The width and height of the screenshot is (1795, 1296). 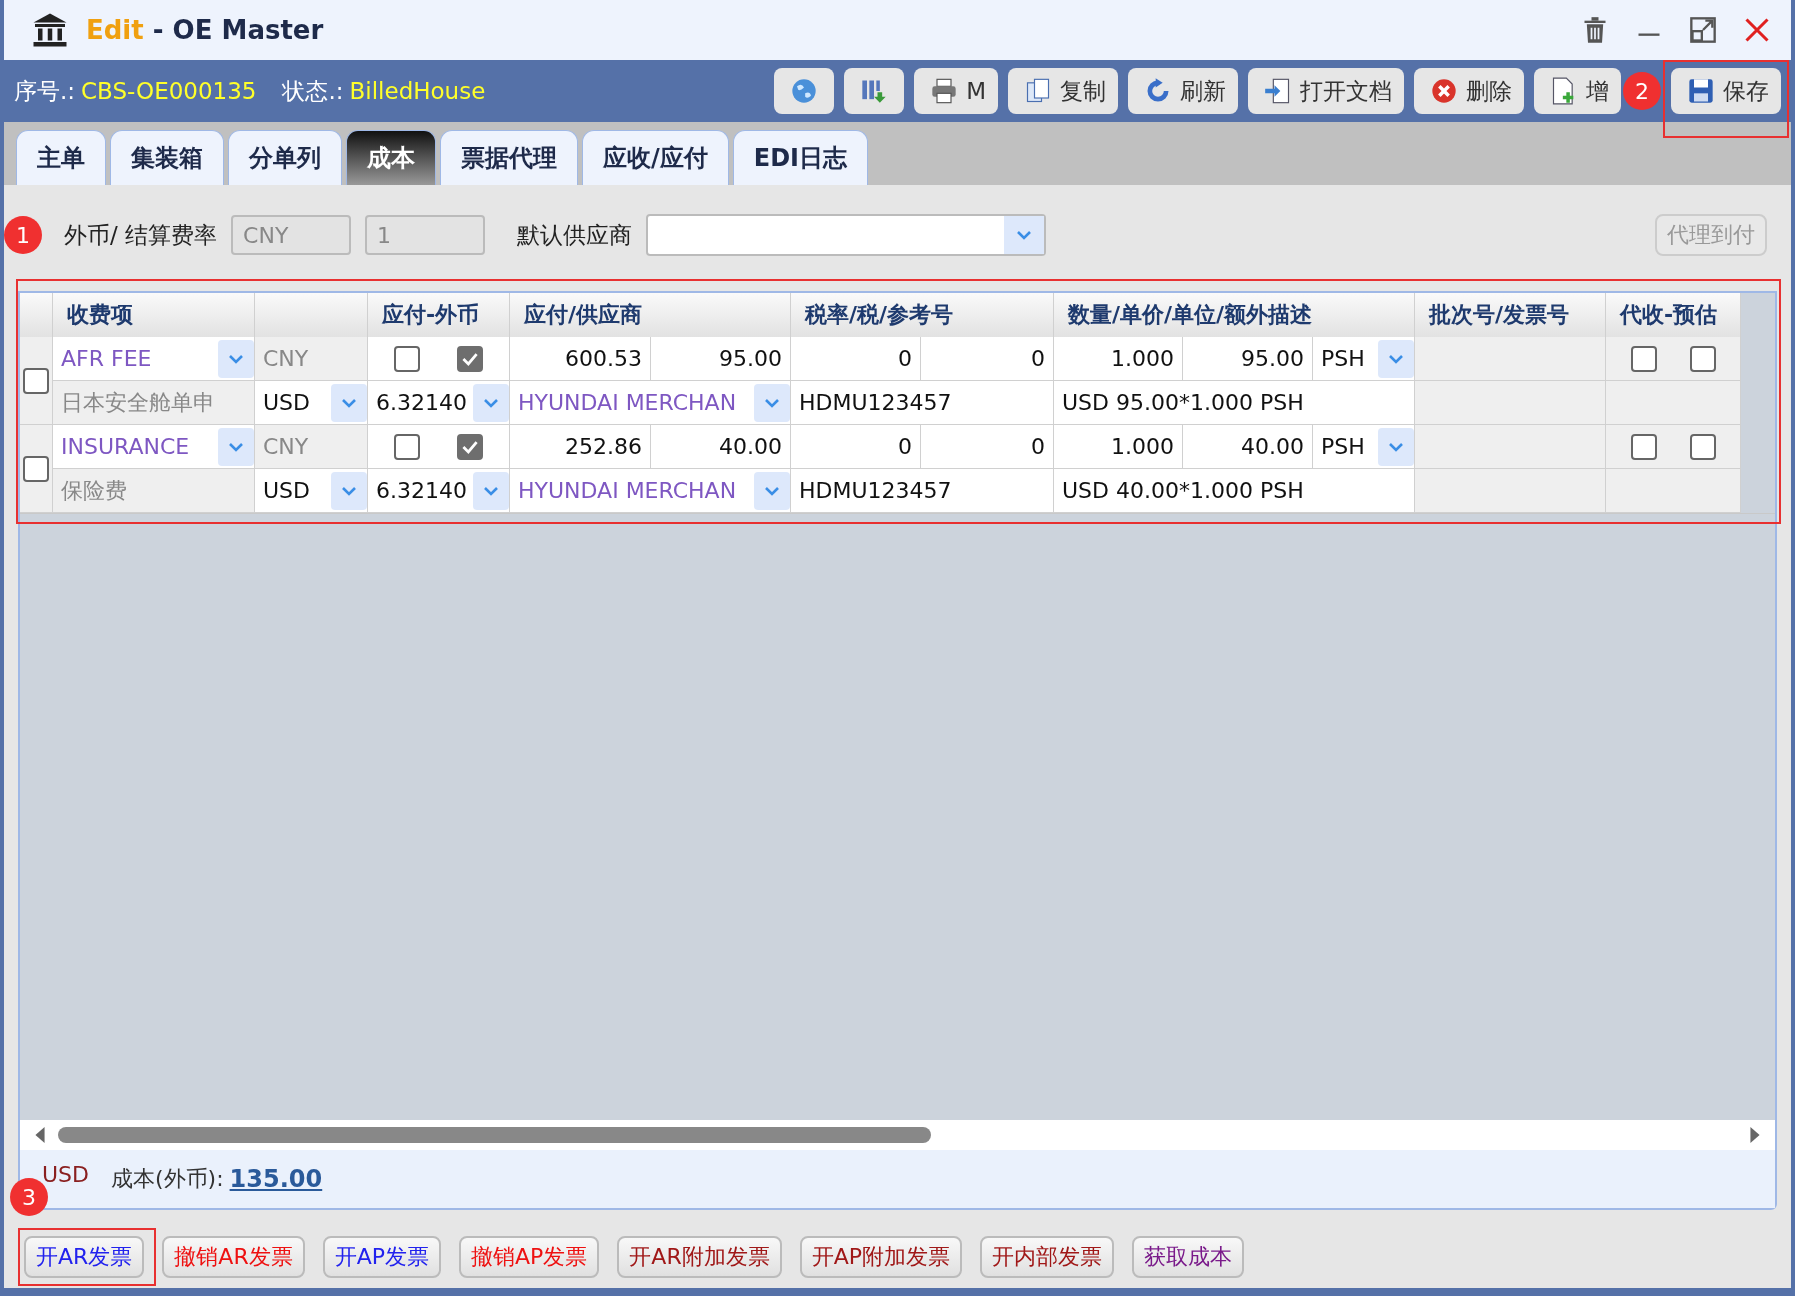 I want to click on field-value: BilledHouse, so click(x=417, y=91).